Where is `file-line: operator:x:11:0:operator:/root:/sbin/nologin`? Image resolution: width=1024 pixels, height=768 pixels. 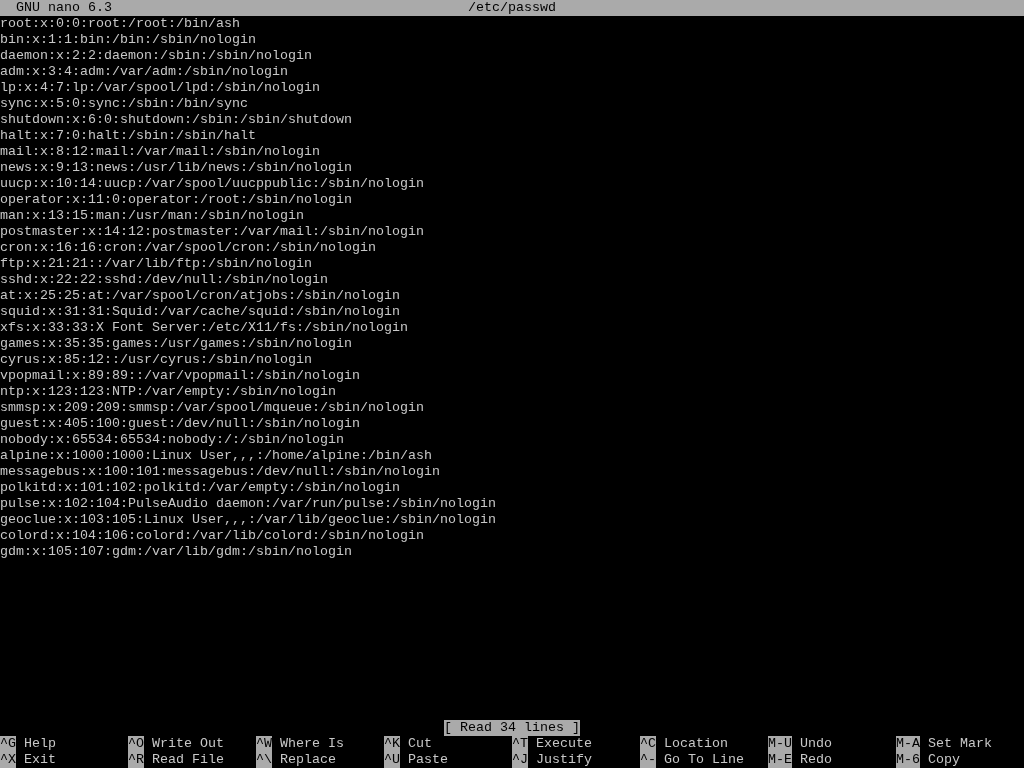
file-line: operator:x:11:0:operator:/root:/sbin/nologin is located at coordinates (176, 200).